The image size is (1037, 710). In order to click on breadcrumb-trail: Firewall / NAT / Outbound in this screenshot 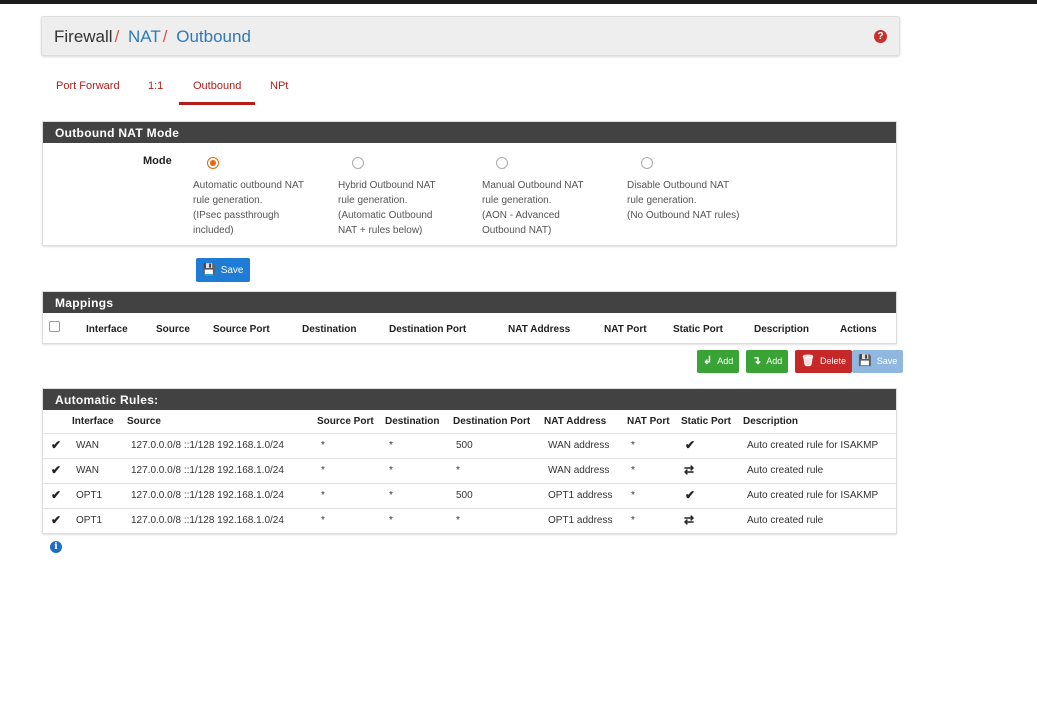, I will do `click(152, 37)`.